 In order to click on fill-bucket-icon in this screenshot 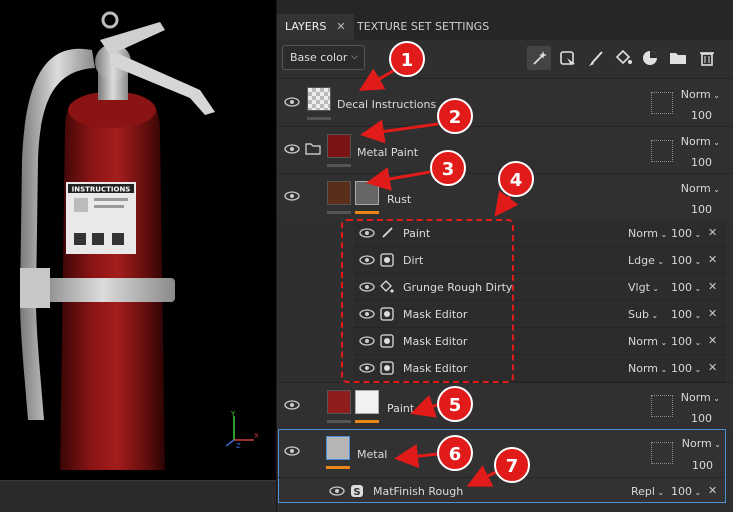, I will do `click(623, 58)`.